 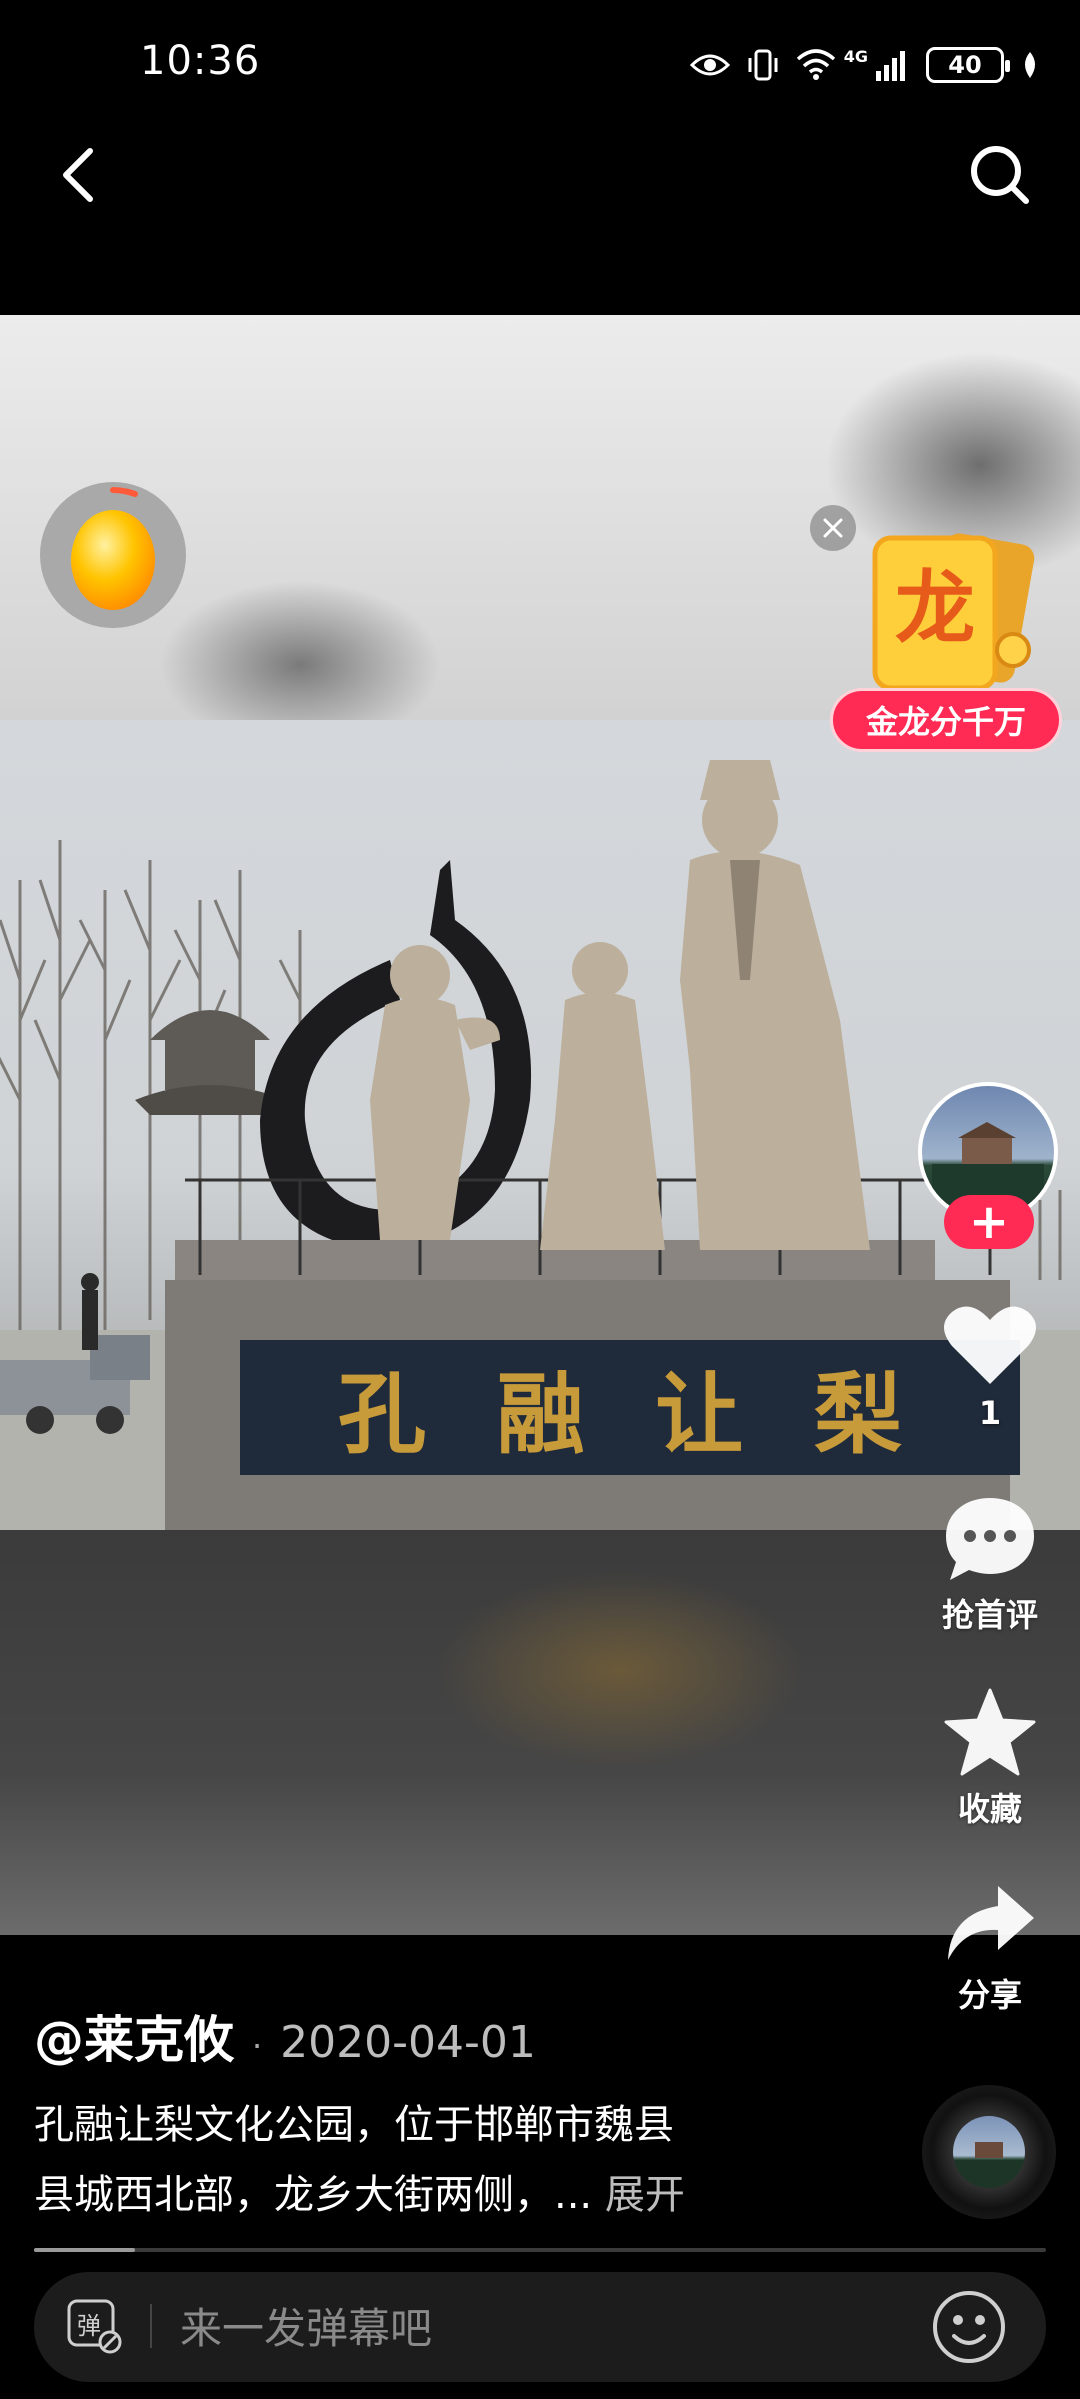 I want to click on chevron-left-icon, so click(x=78, y=175).